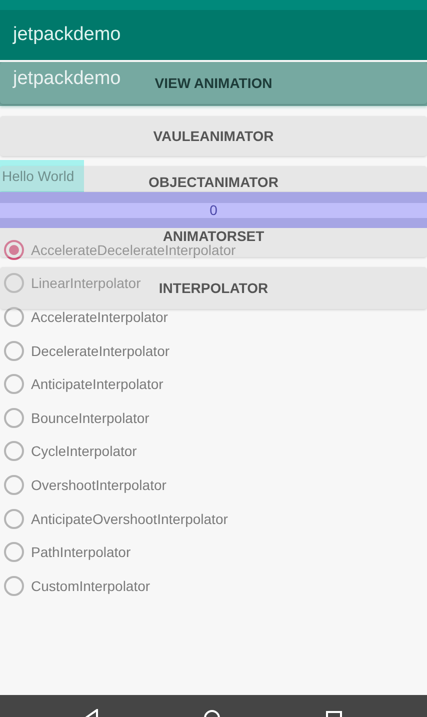 Image resolution: width=427 pixels, height=717 pixels. Describe the element at coordinates (86, 283) in the screenshot. I see `radio-label: LinearInterpolator` at that location.